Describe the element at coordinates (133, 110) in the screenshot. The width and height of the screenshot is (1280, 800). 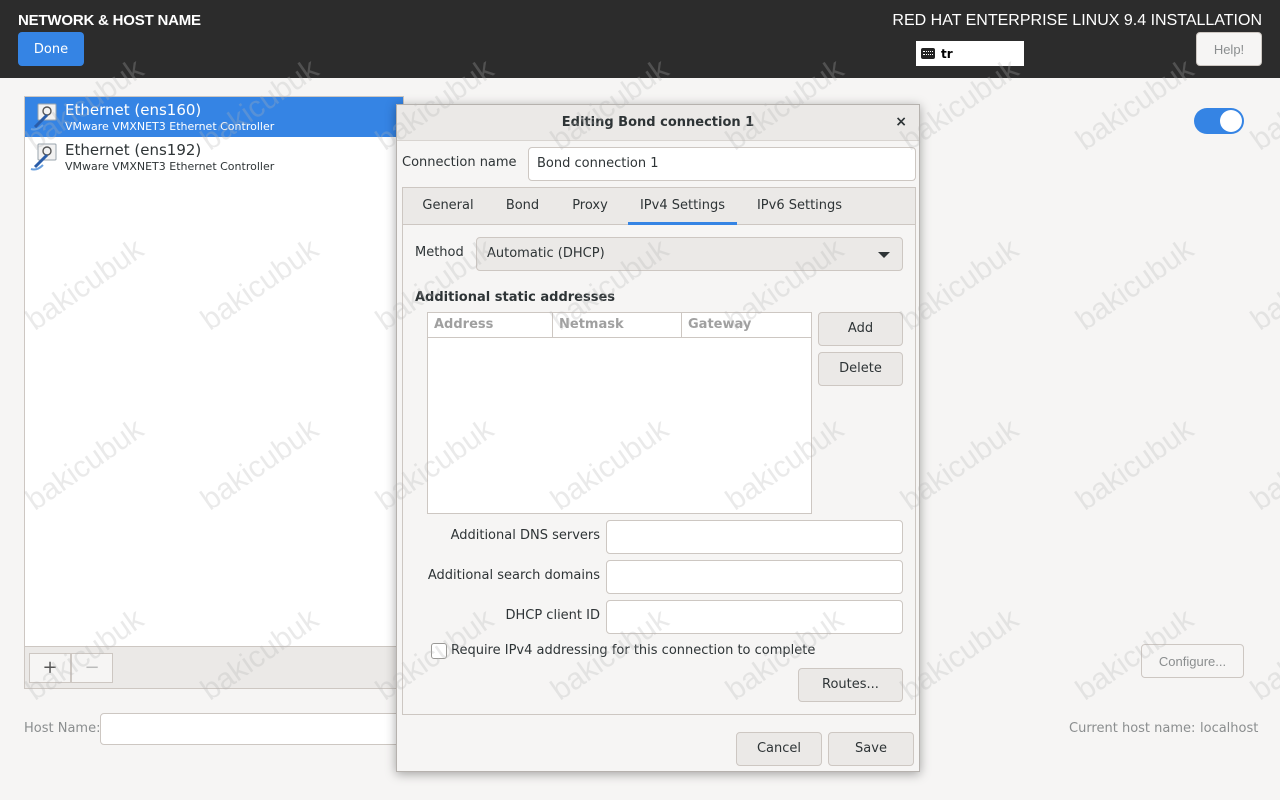
I see `device-name: Ethernet (ens160)` at that location.